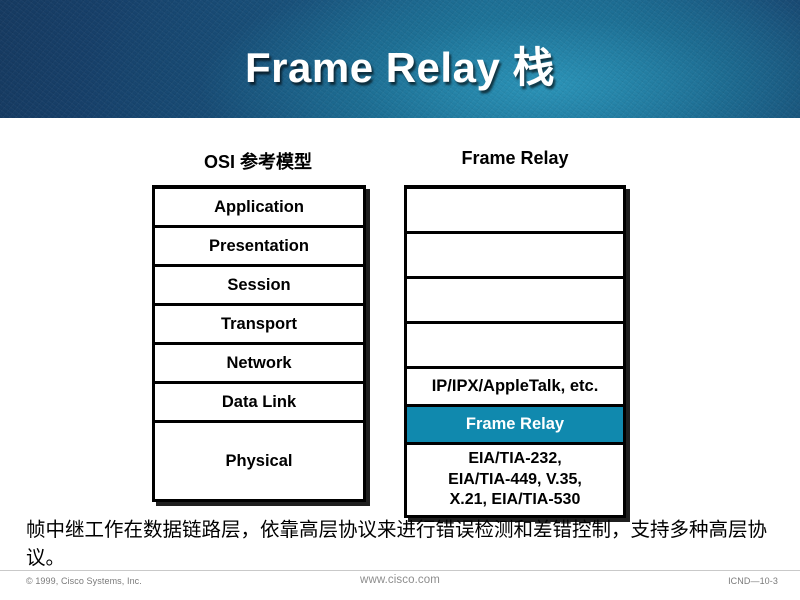  What do you see at coordinates (259, 208) in the screenshot?
I see `osi-layer-application: Application` at bounding box center [259, 208].